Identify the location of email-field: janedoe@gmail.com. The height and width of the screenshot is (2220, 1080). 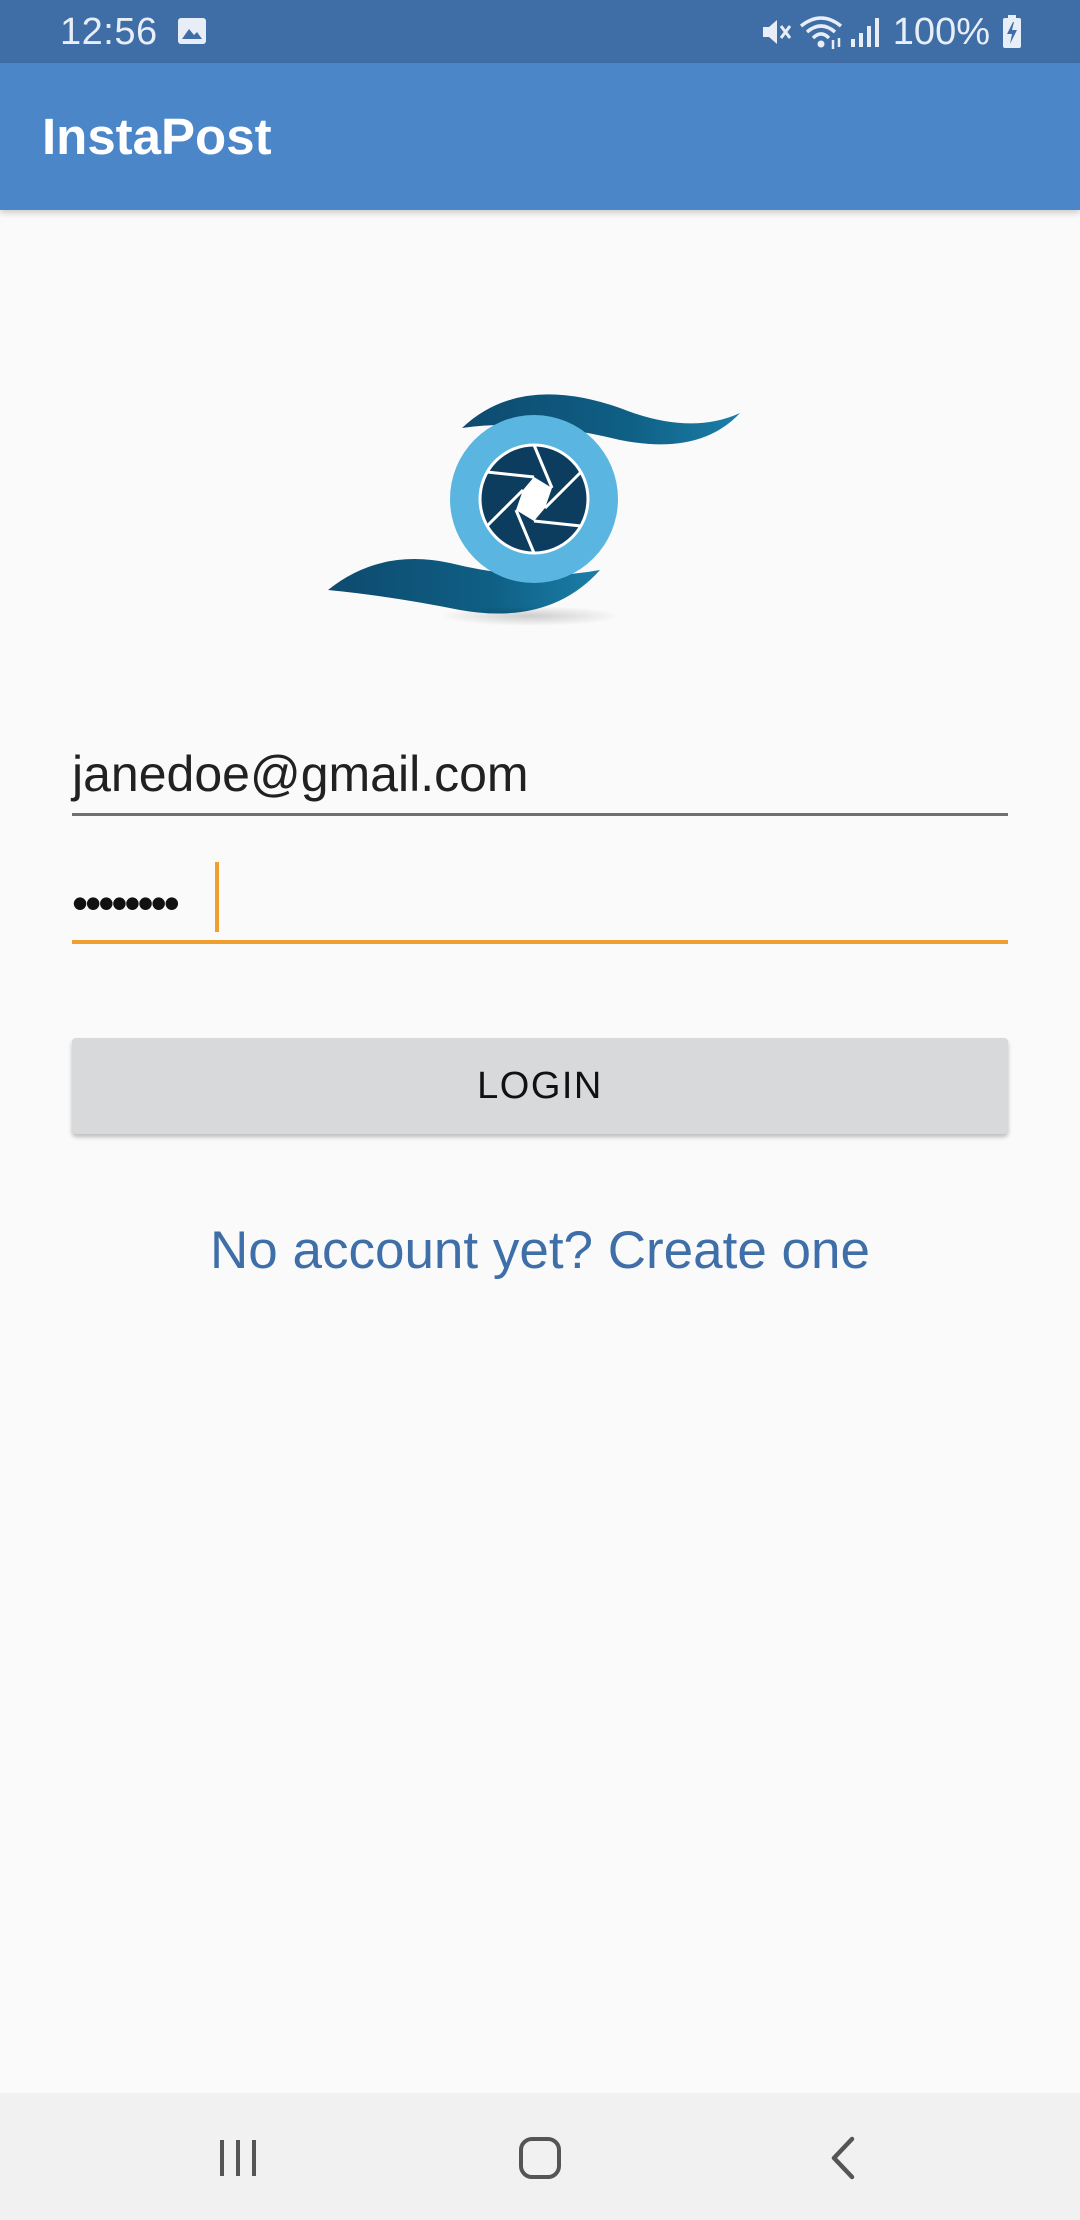
(540, 772).